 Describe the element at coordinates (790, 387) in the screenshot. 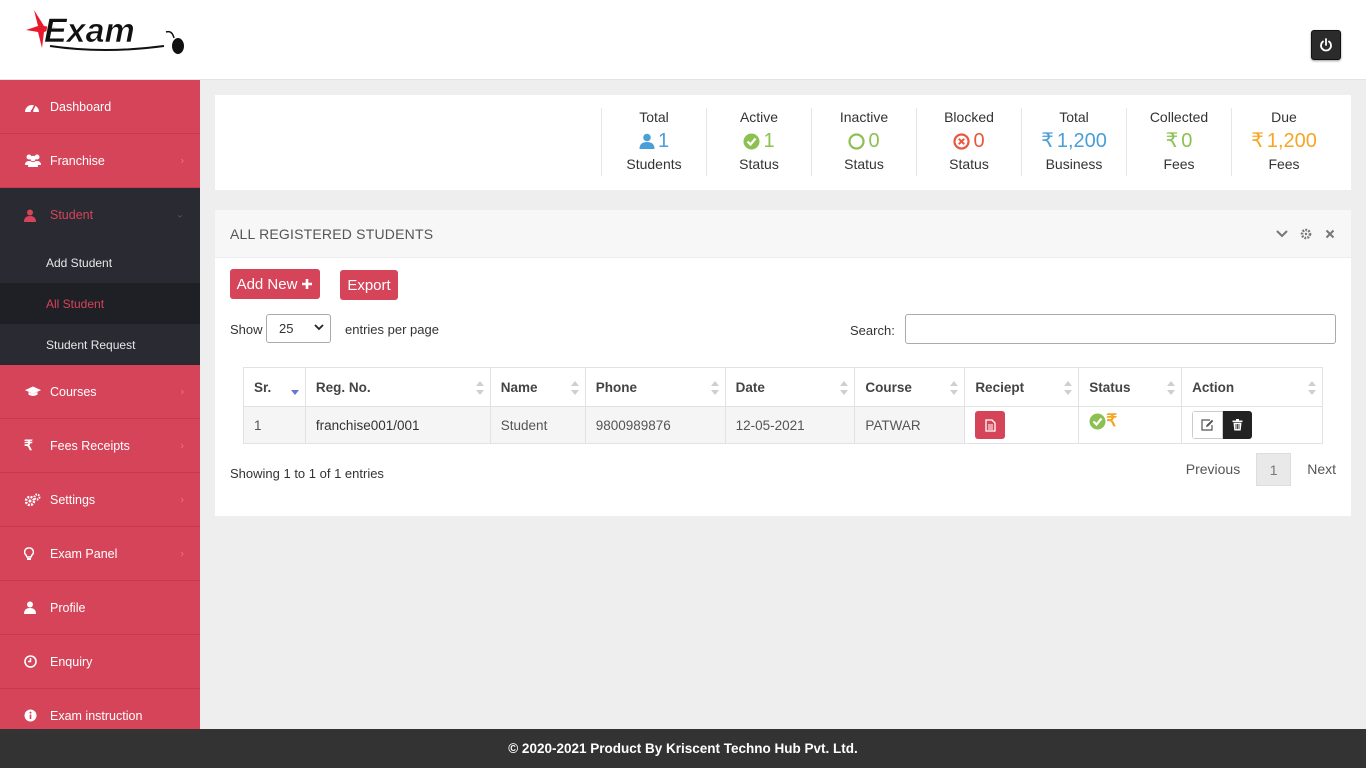

I see `col-date: Date` at that location.